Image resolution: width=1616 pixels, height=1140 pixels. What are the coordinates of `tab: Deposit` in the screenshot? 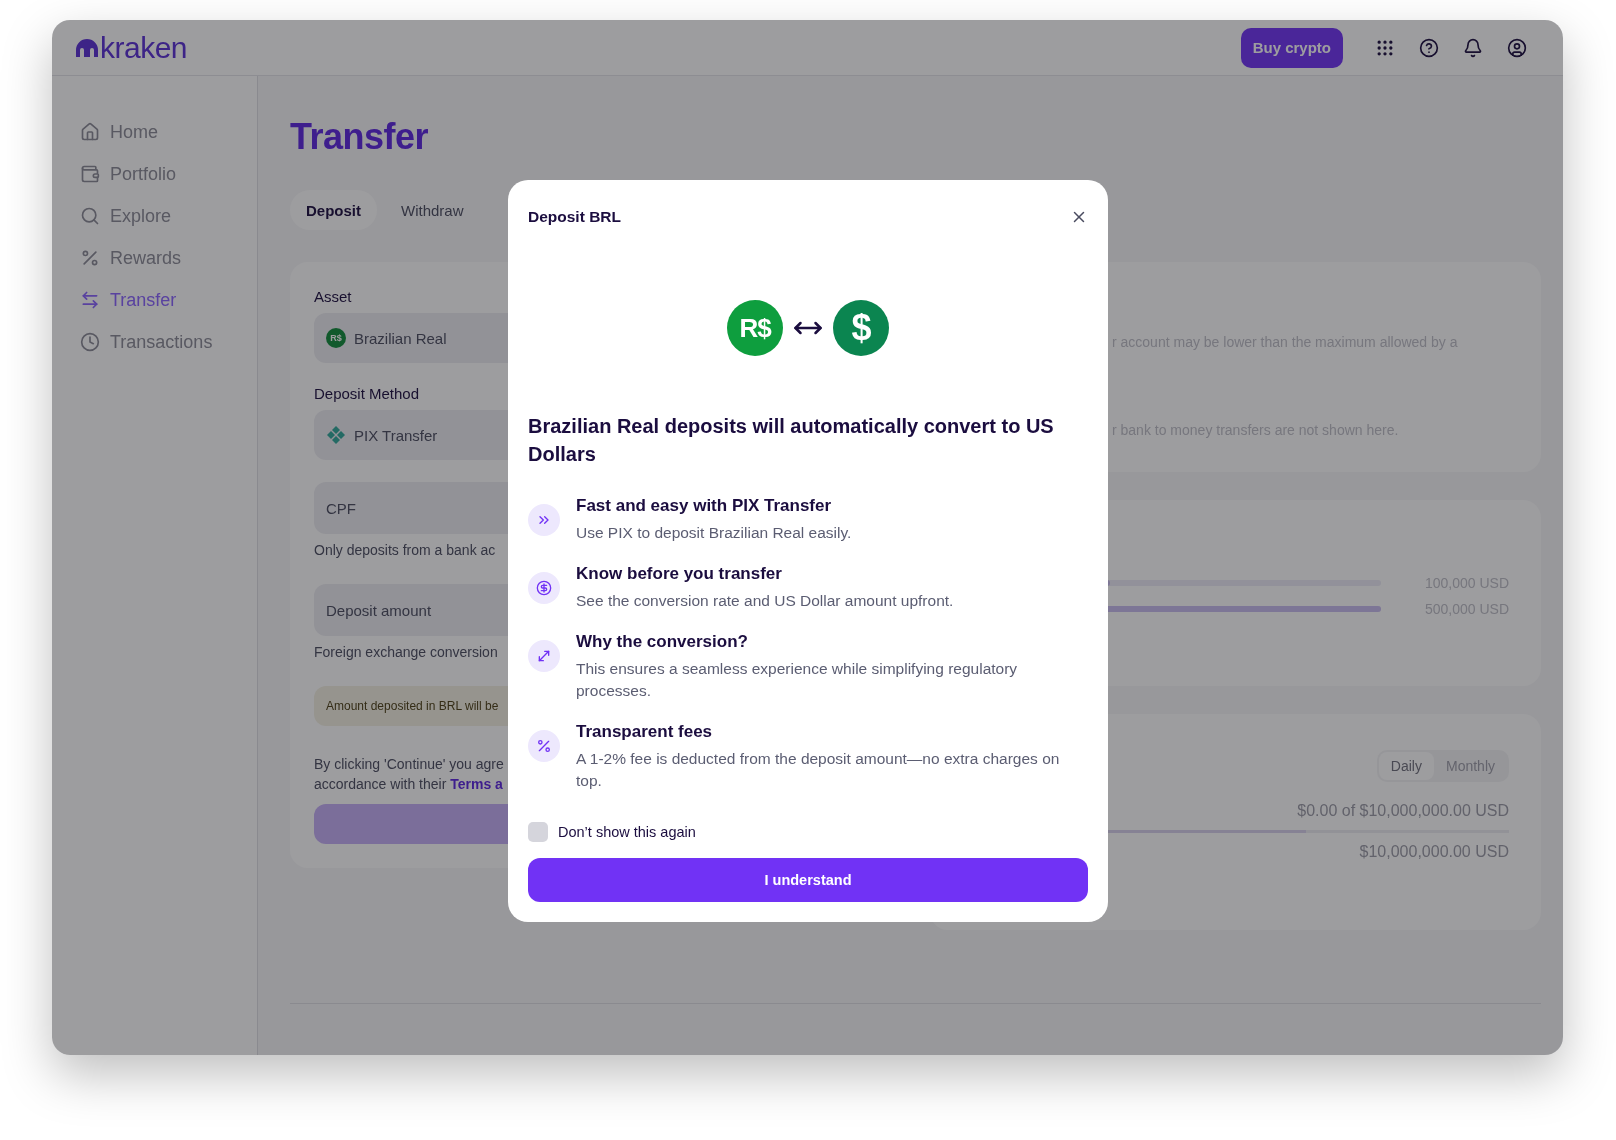 It's located at (333, 210).